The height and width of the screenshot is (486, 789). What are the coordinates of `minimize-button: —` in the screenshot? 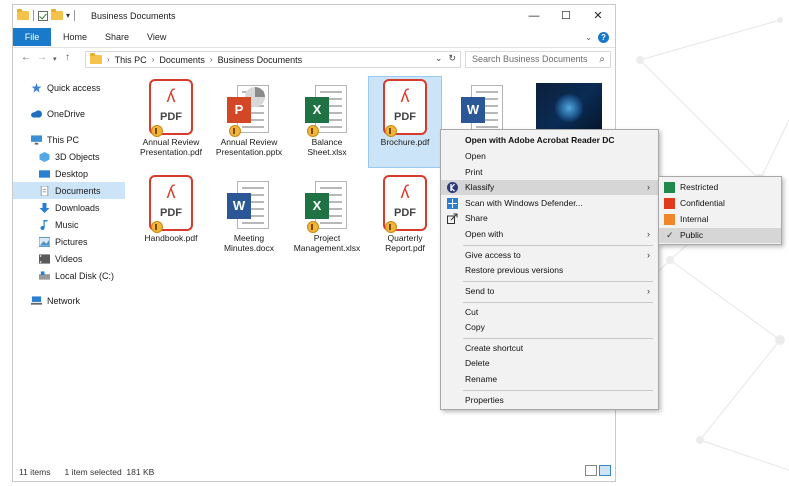 It's located at (534, 16).